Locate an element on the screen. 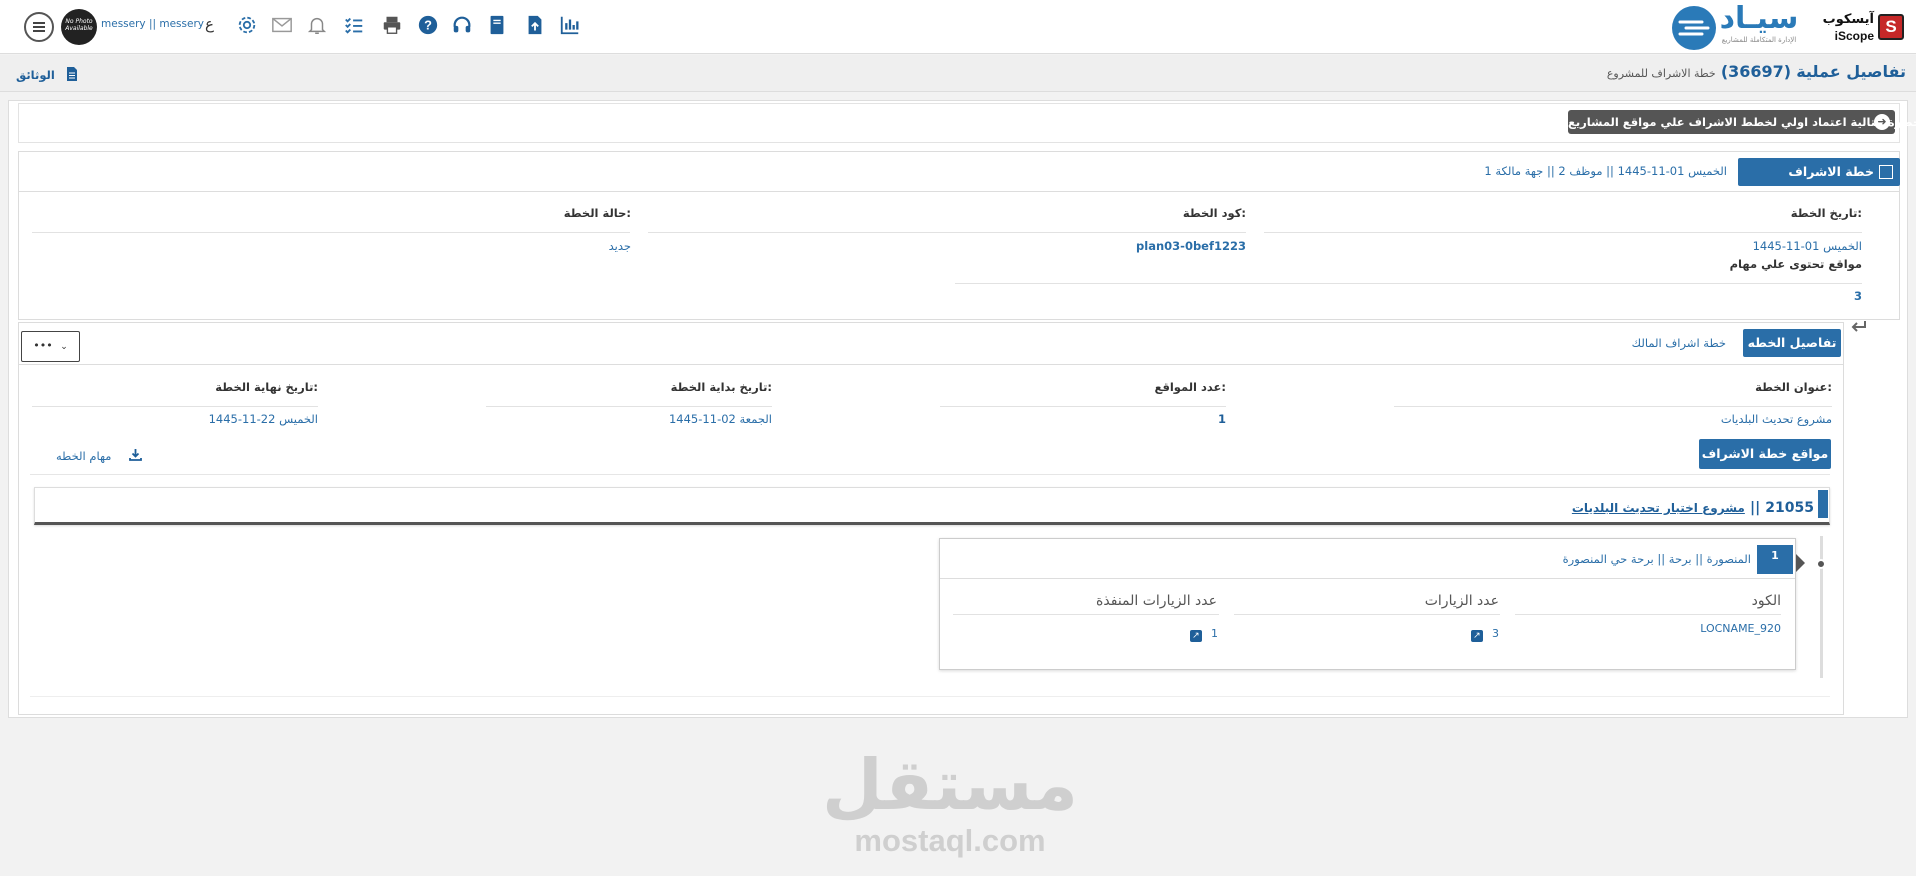  user-name: messery || messery is located at coordinates (152, 24).